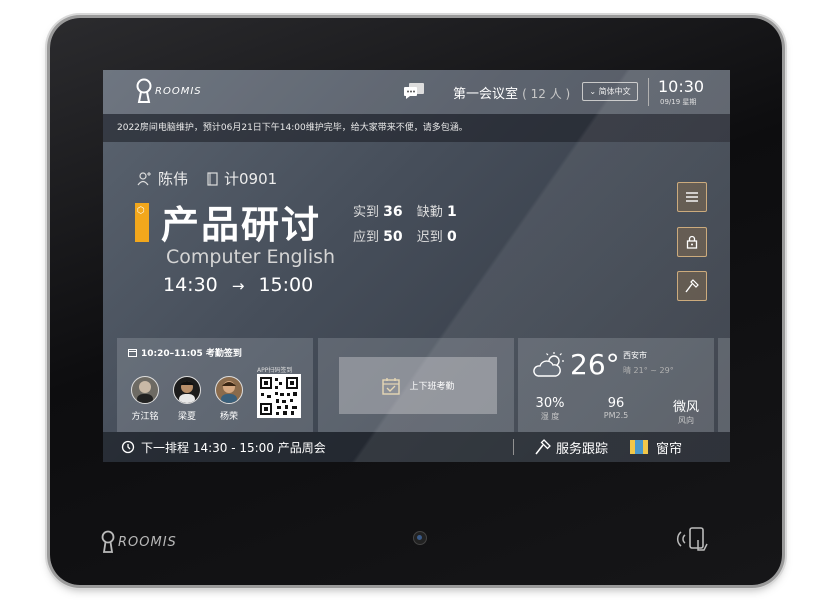 The width and height of the screenshot is (832, 602). What do you see at coordinates (393, 237) in the screenshot?
I see `expected-value: 50` at bounding box center [393, 237].